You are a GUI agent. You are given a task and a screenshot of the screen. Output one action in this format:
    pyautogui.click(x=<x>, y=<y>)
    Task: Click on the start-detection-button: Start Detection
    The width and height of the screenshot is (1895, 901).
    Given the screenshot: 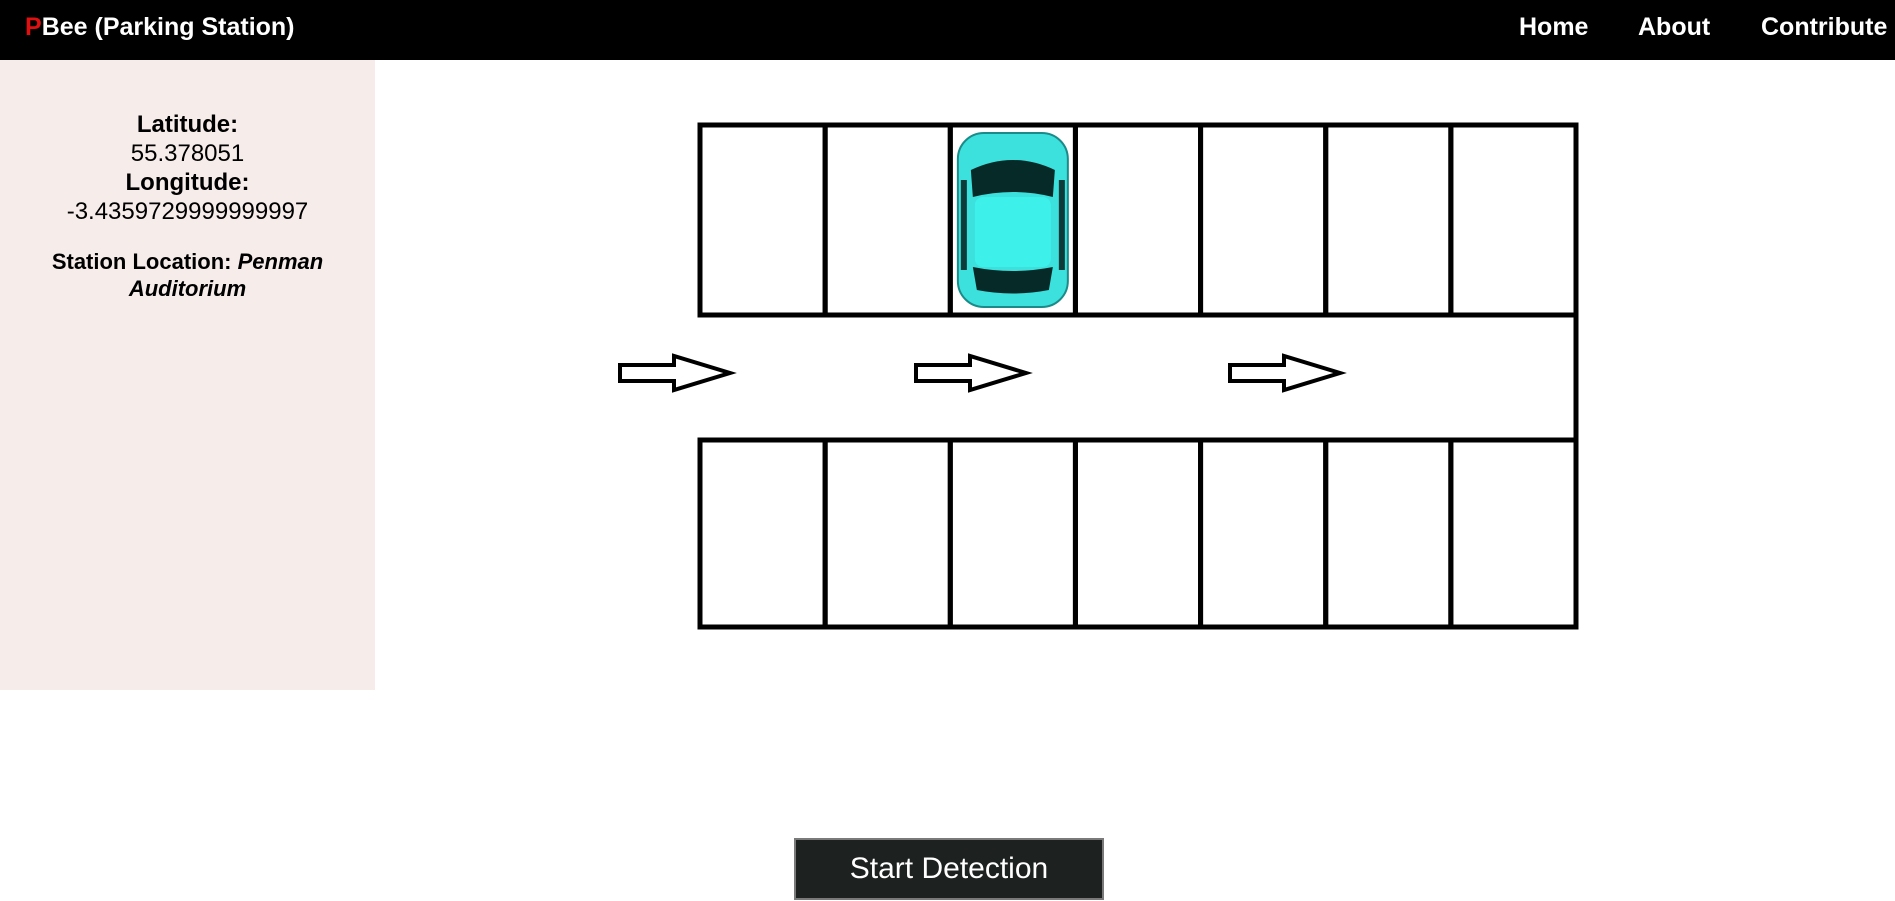 What is the action you would take?
    pyautogui.click(x=949, y=869)
    